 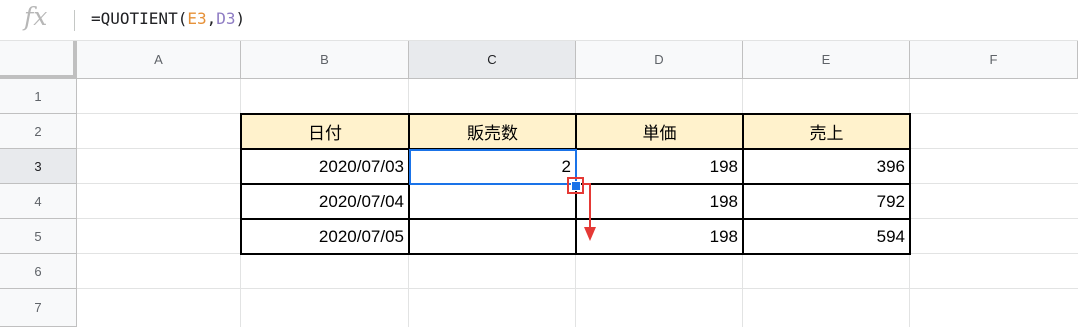 What do you see at coordinates (539, 20) in the screenshot?
I see `formula-bar: fx =QUOTIENT(E3,D3)` at bounding box center [539, 20].